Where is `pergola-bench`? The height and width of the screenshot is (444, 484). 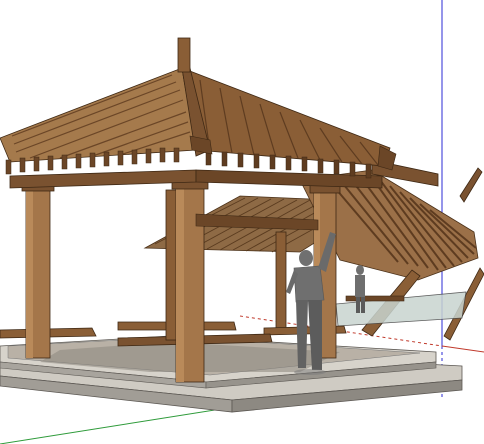 pergola-bench is located at coordinates (375, 298).